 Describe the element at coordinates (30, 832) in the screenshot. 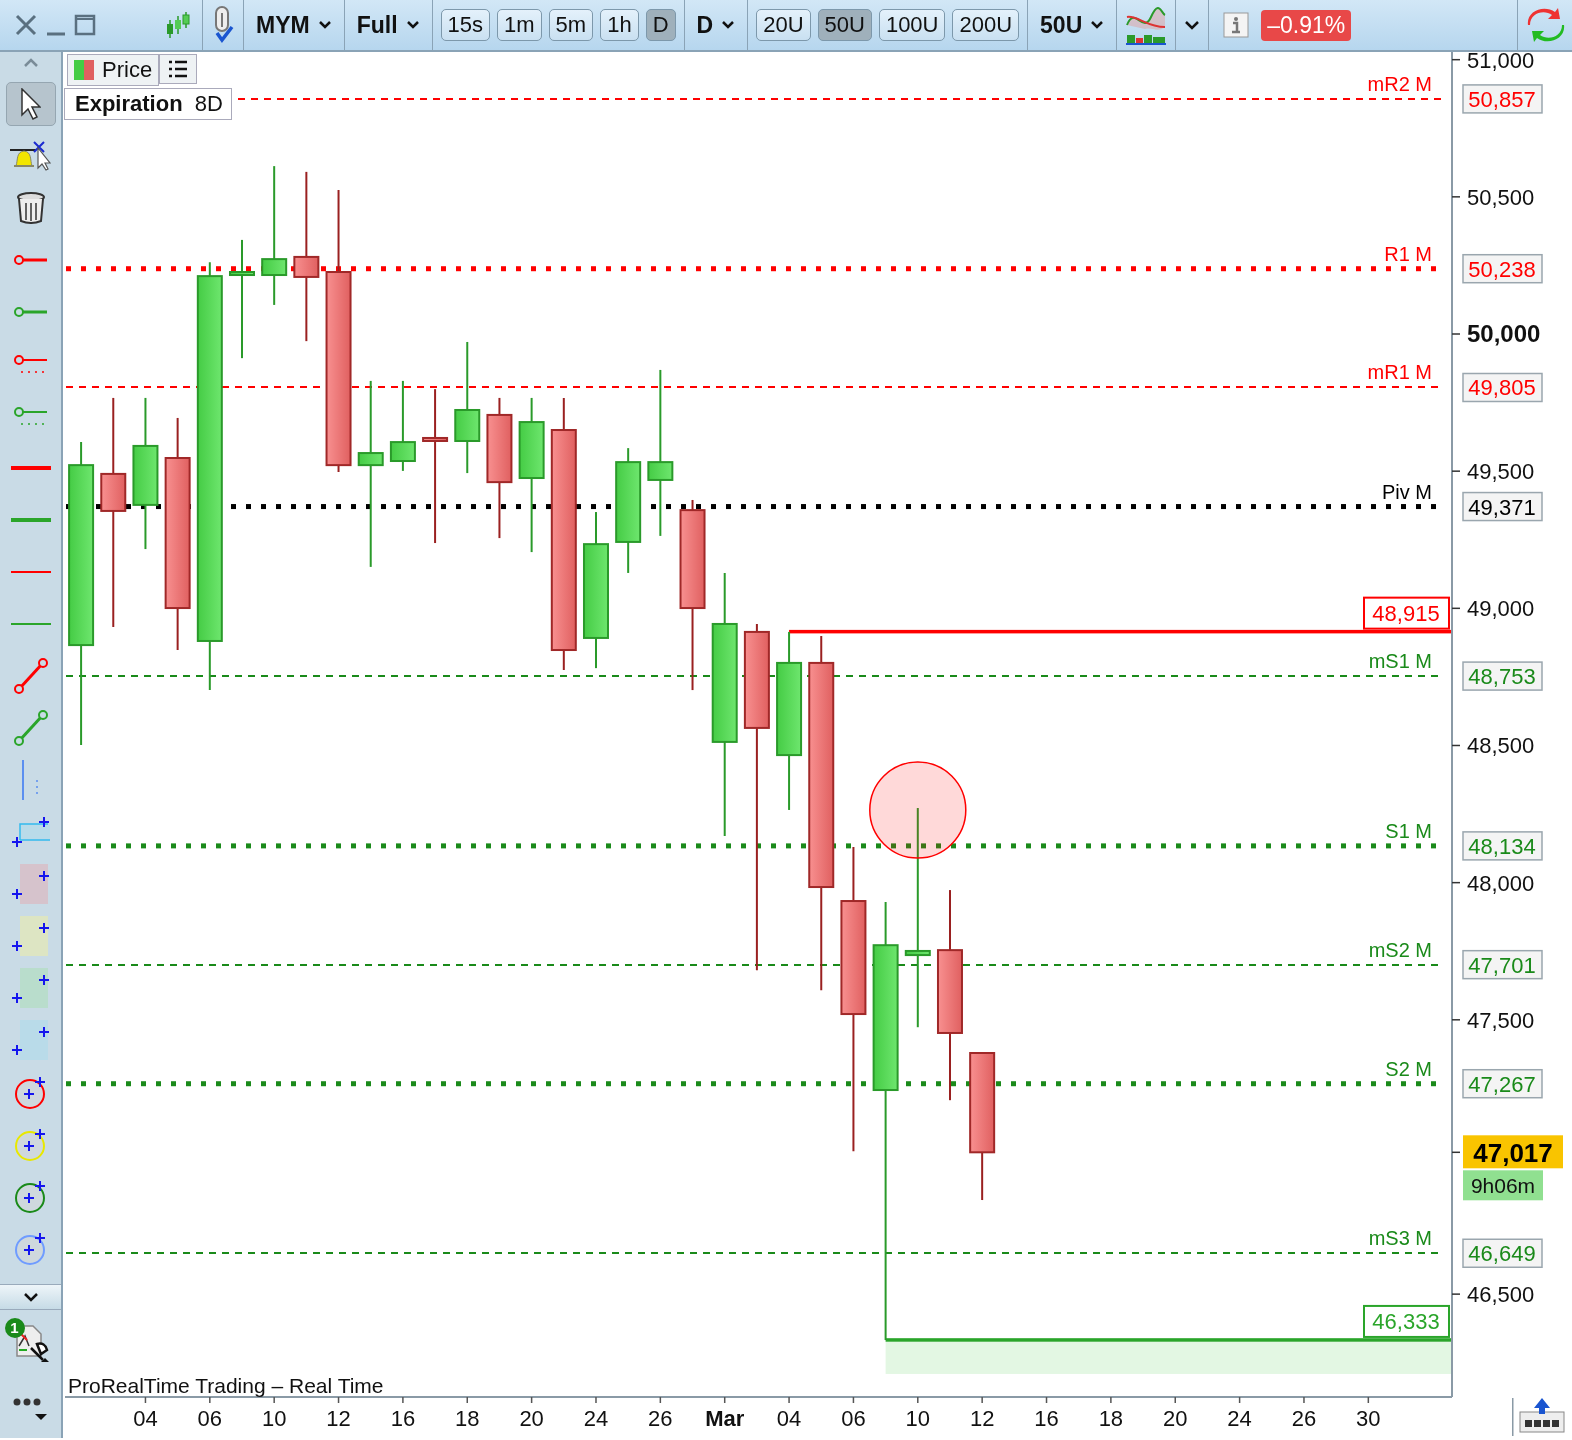

I see `rectangle-icon` at that location.